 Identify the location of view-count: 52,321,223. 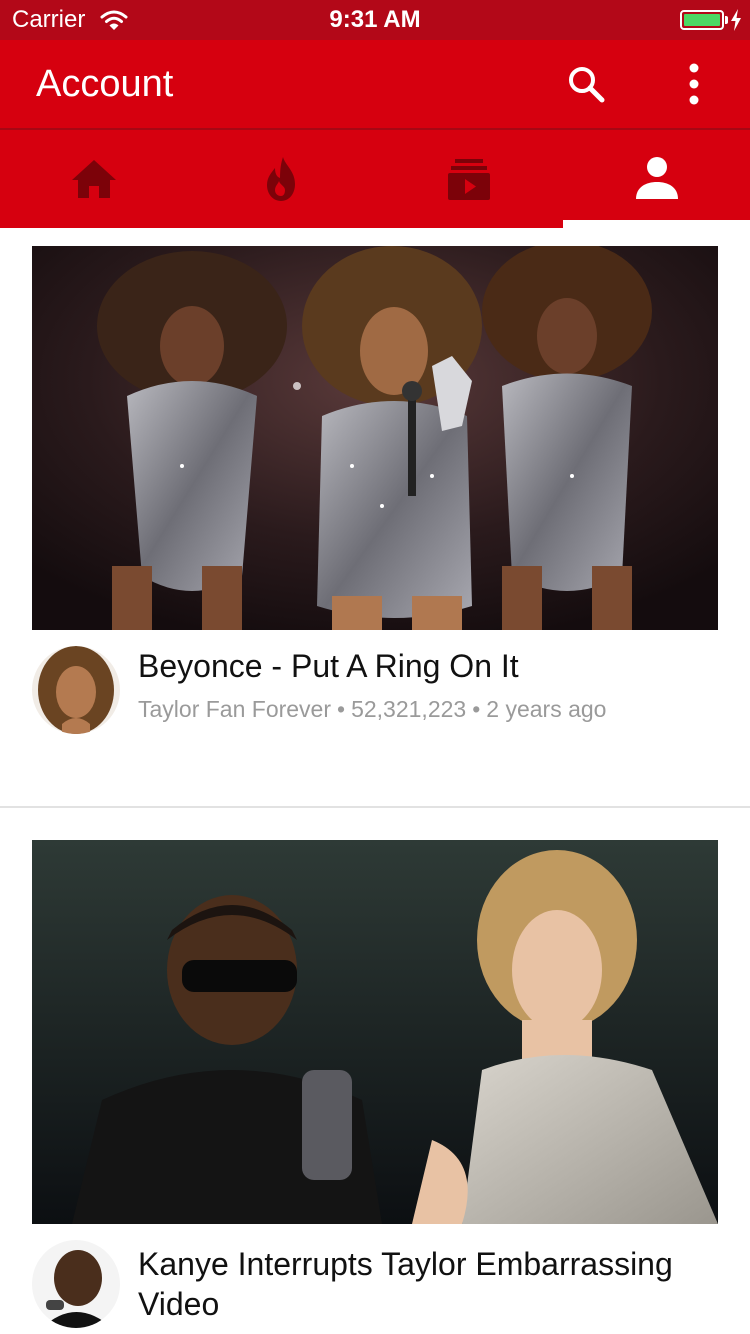
(409, 709).